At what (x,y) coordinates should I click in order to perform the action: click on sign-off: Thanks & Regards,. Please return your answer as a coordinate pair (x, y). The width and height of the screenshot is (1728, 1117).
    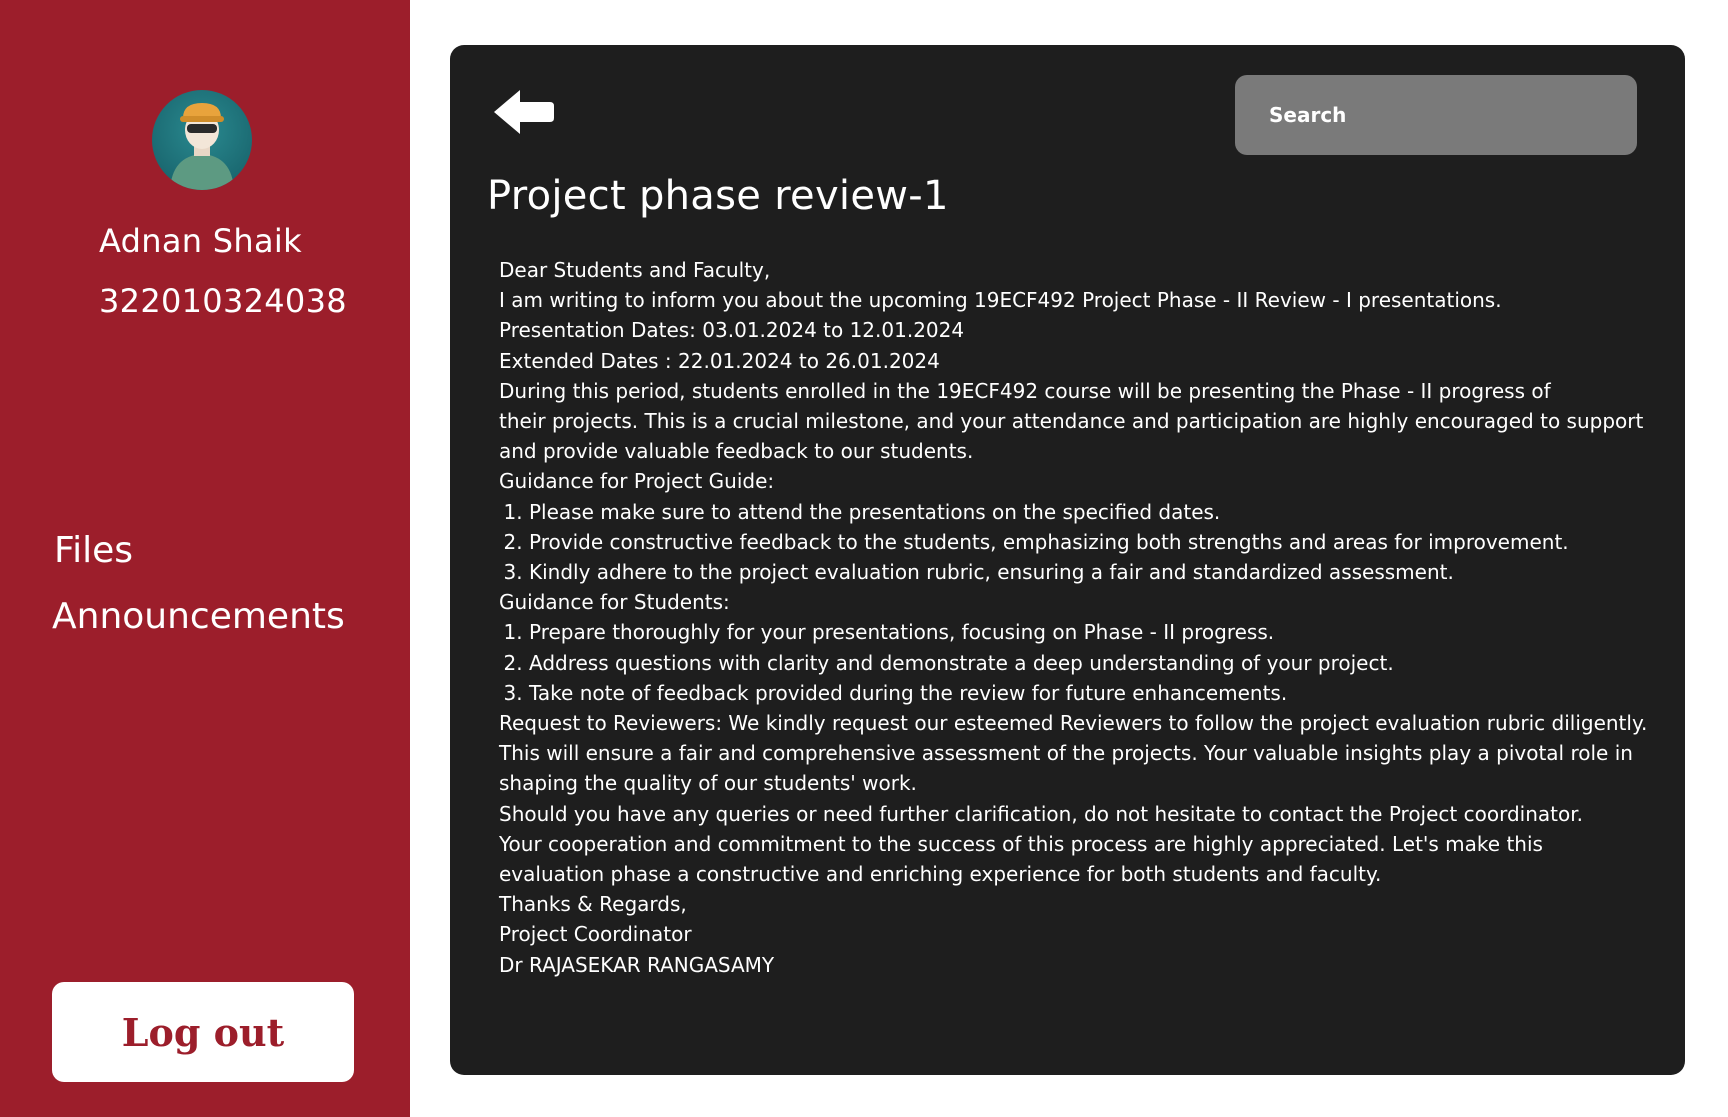
    Looking at the image, I should click on (593, 904).